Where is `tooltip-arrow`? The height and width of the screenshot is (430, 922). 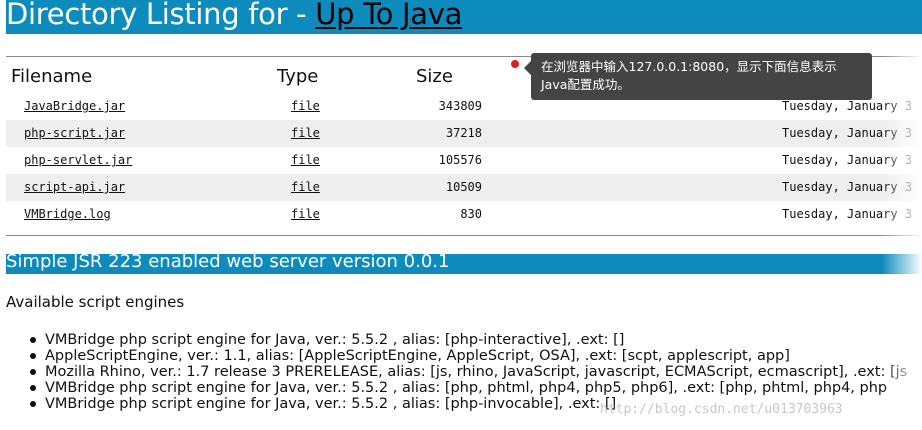
tooltip-arrow is located at coordinates (527, 68).